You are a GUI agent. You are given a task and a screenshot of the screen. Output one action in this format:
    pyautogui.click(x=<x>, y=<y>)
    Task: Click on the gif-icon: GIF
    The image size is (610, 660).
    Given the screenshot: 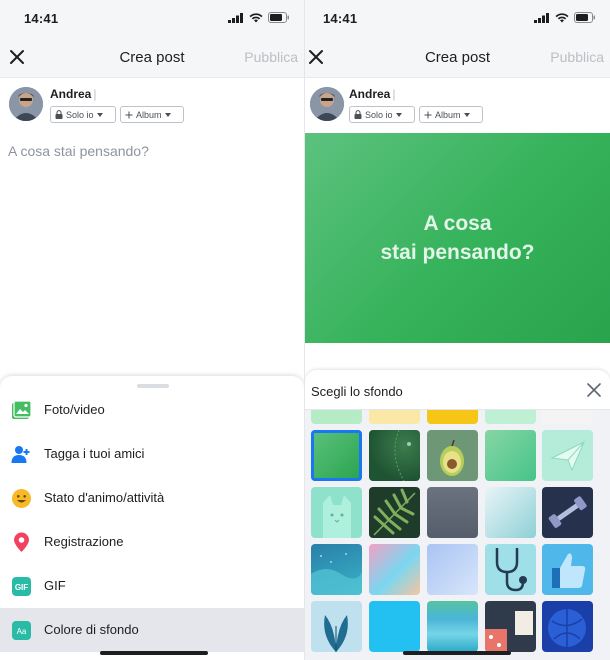 What is the action you would take?
    pyautogui.click(x=21, y=586)
    